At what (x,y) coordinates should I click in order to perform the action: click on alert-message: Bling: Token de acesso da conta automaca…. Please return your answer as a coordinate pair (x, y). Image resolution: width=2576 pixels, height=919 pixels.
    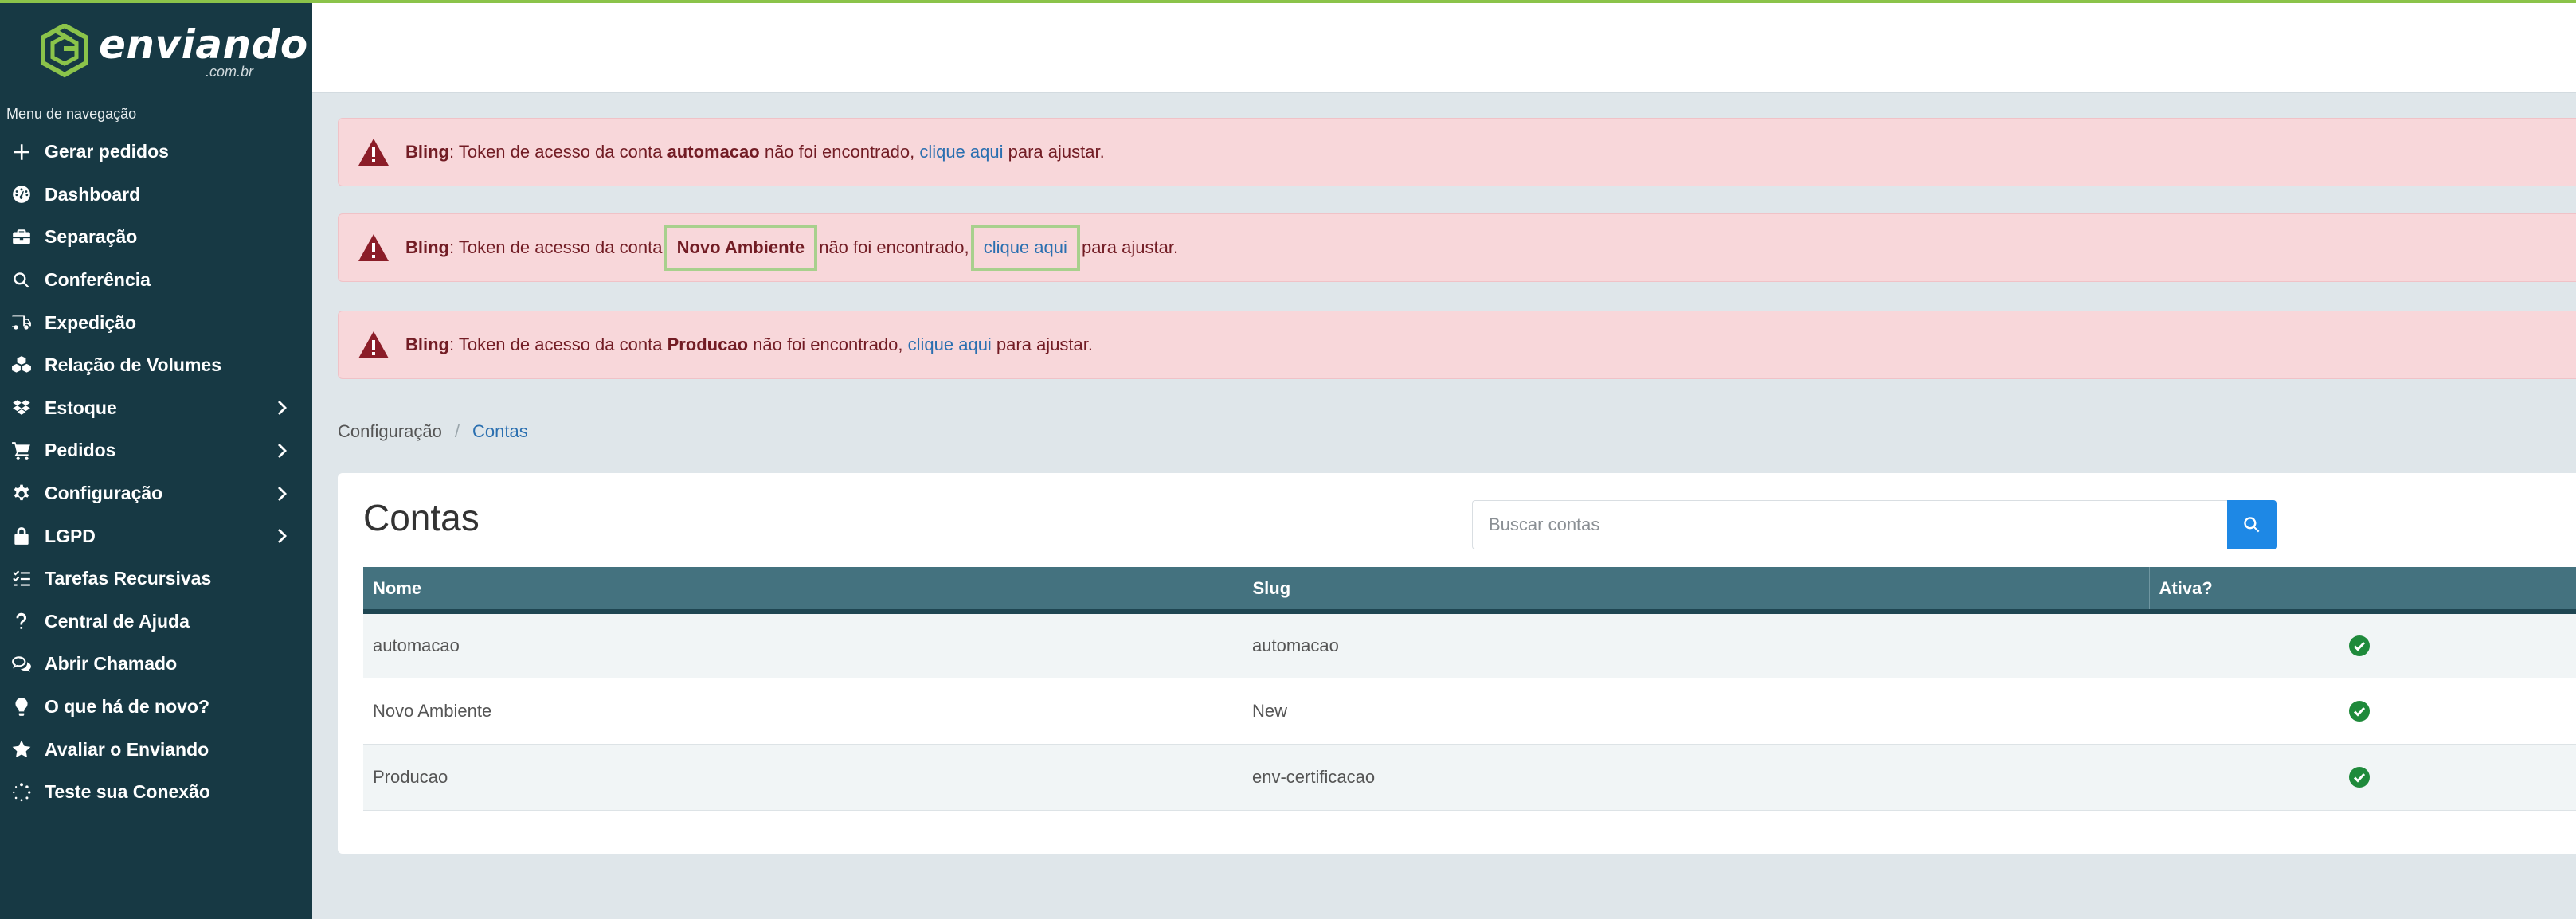
    Looking at the image, I should click on (755, 152).